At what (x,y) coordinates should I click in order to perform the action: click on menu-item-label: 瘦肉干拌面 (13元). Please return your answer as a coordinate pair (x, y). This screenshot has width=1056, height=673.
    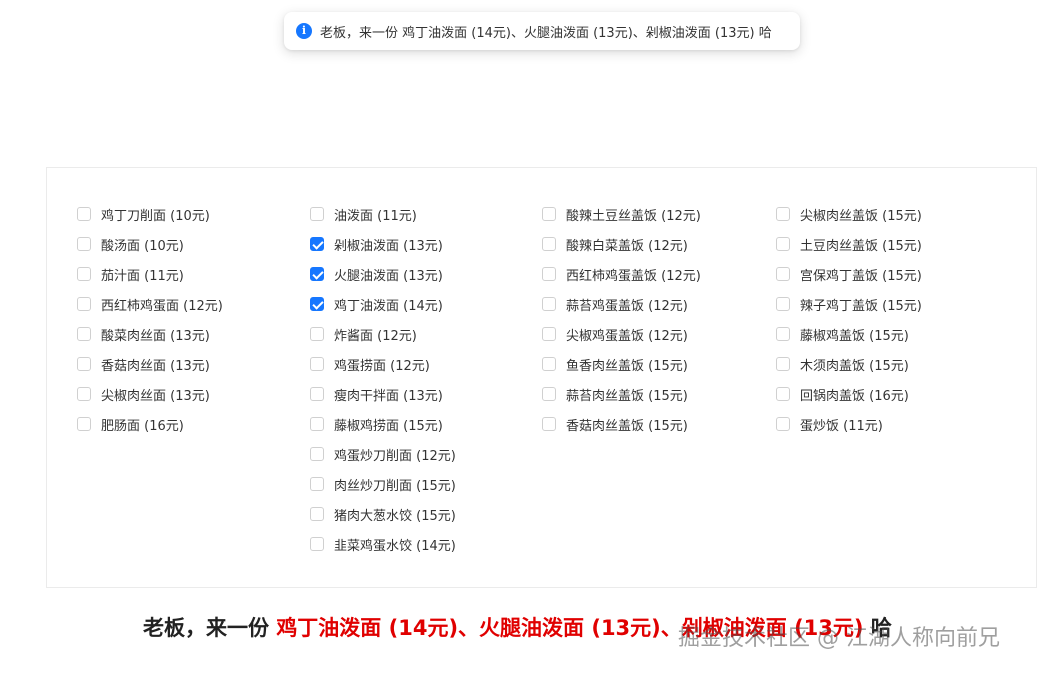
    Looking at the image, I should click on (388, 396).